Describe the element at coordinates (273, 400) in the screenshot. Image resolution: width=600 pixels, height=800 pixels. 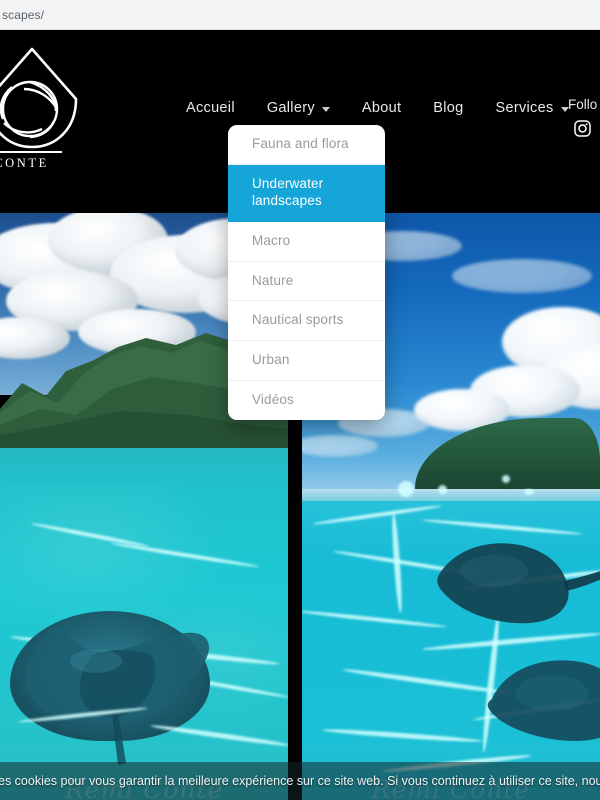
I see `dropdown-item-label: Vidéos` at that location.